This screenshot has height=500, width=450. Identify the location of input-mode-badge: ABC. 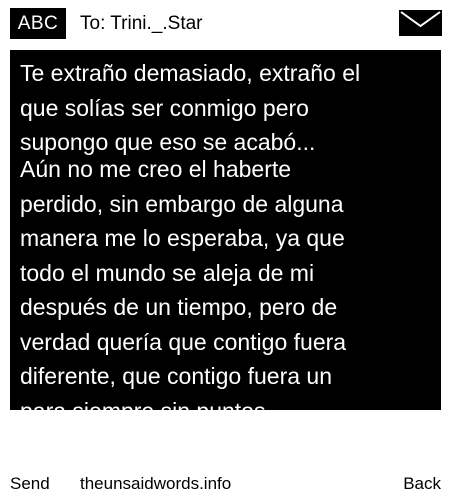
(38, 23).